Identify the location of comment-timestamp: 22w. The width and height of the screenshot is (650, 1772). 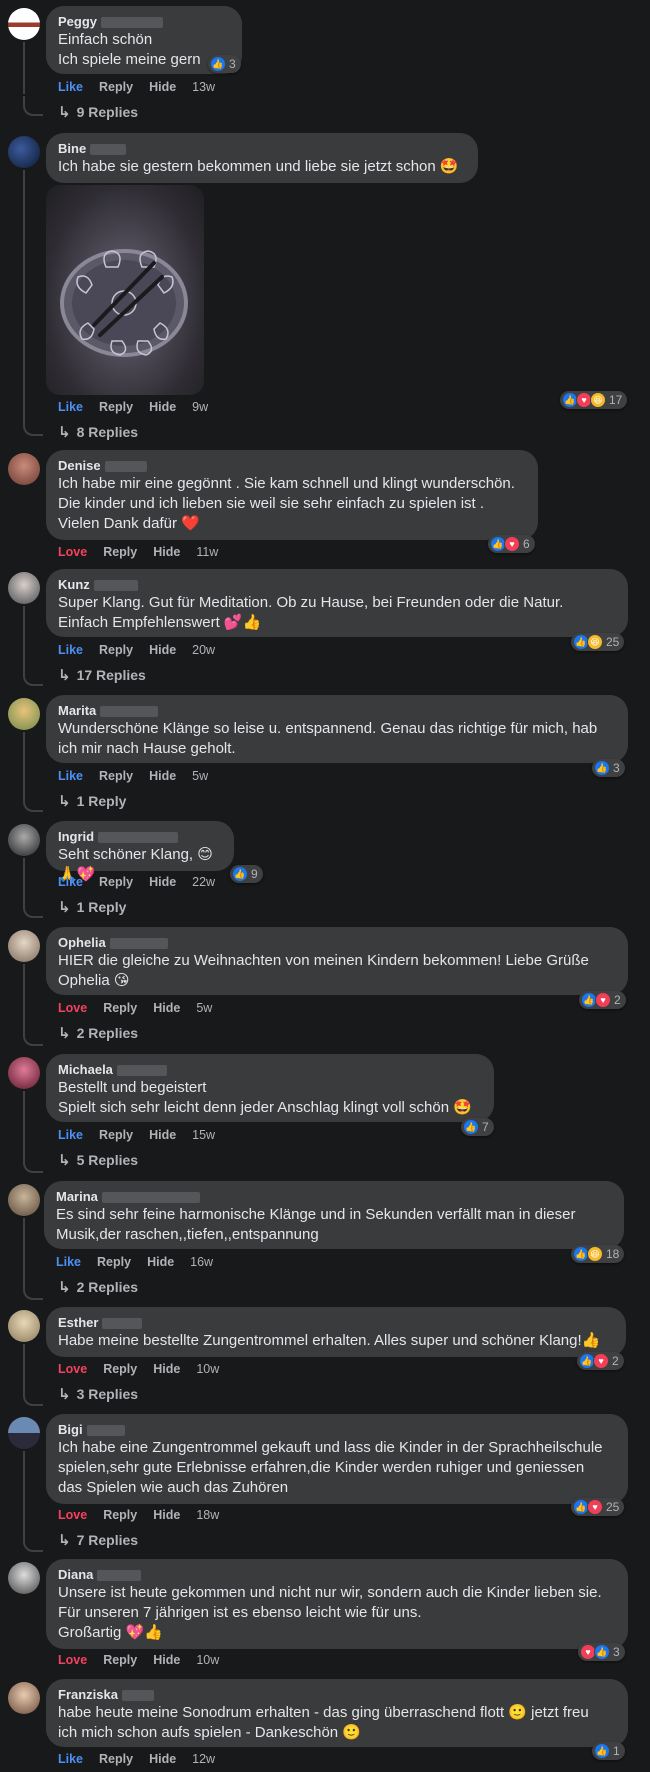
(203, 882).